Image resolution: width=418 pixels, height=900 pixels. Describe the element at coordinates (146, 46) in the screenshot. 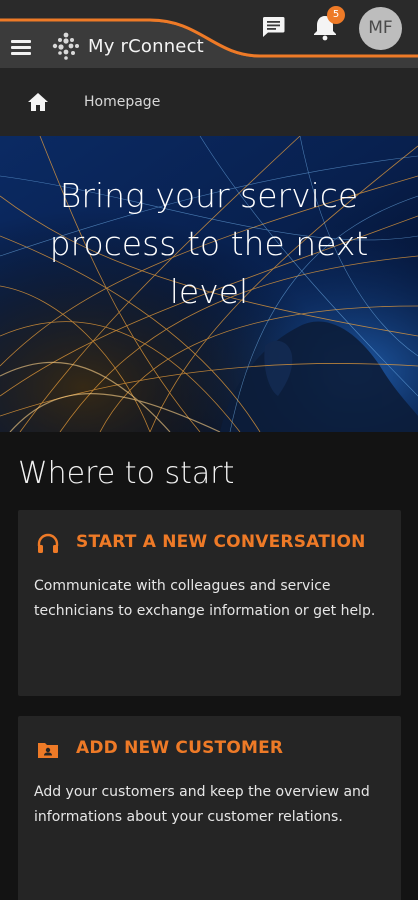

I see `app-title: My rConnect` at that location.